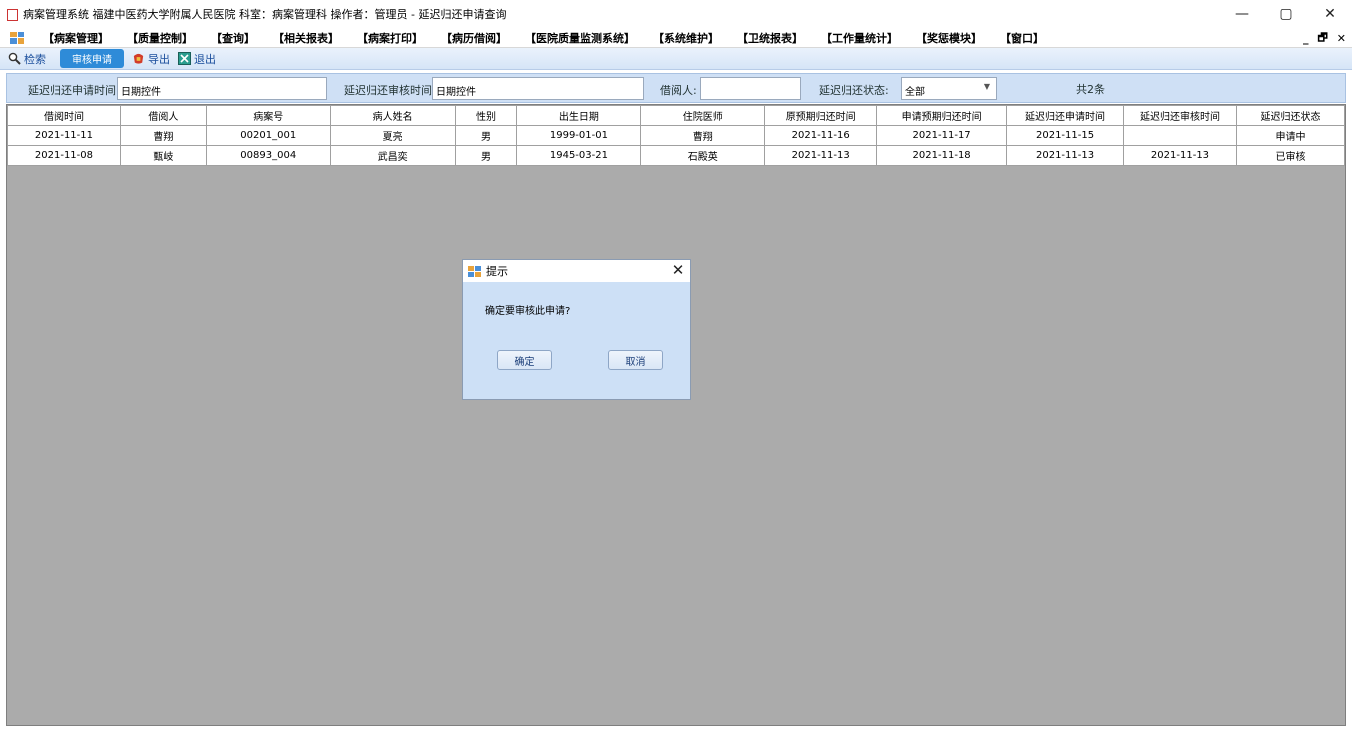 This screenshot has height=732, width=1352. What do you see at coordinates (1290, 135) in the screenshot?
I see `table-cell: 申请中` at bounding box center [1290, 135].